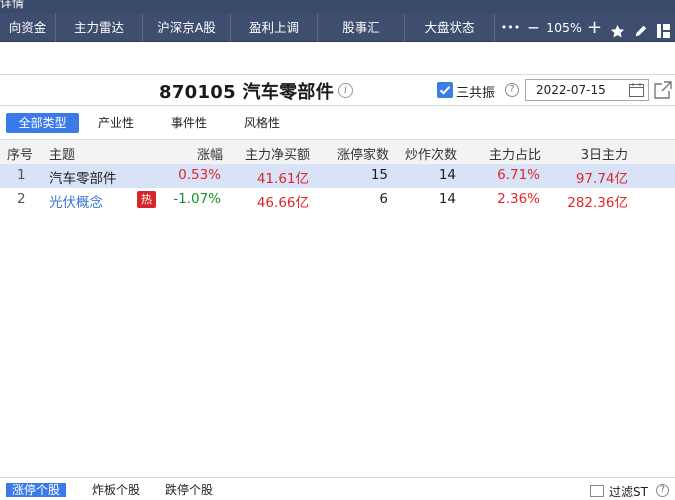 The image size is (675, 500). Describe the element at coordinates (28, 27) in the screenshot. I see `nav-item-capital-flow: 向资金` at that location.